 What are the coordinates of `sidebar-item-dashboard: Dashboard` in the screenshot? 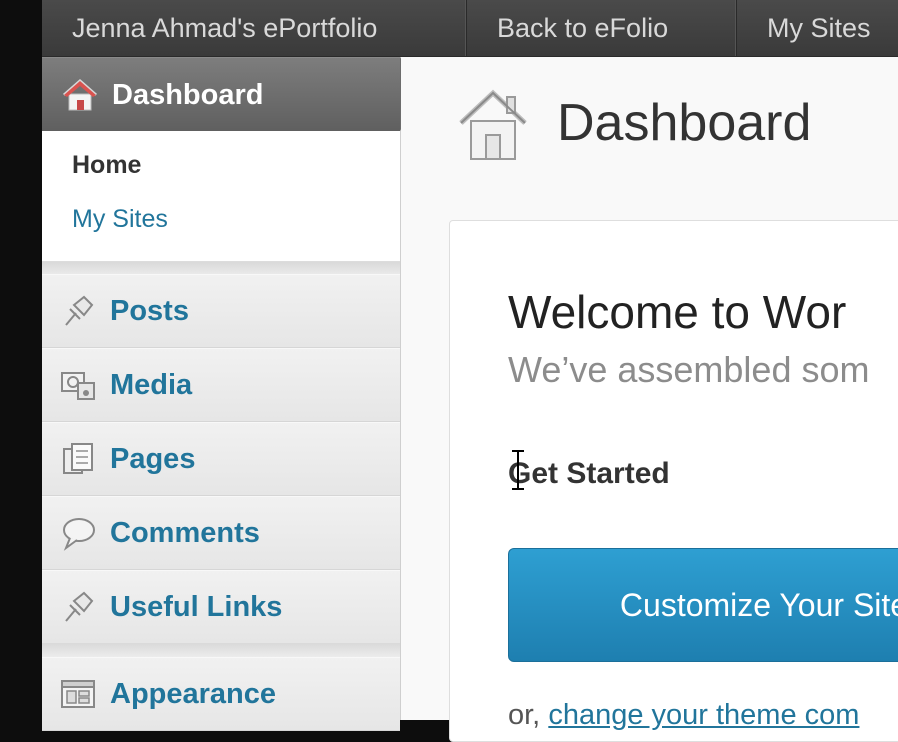 It's located at (221, 94).